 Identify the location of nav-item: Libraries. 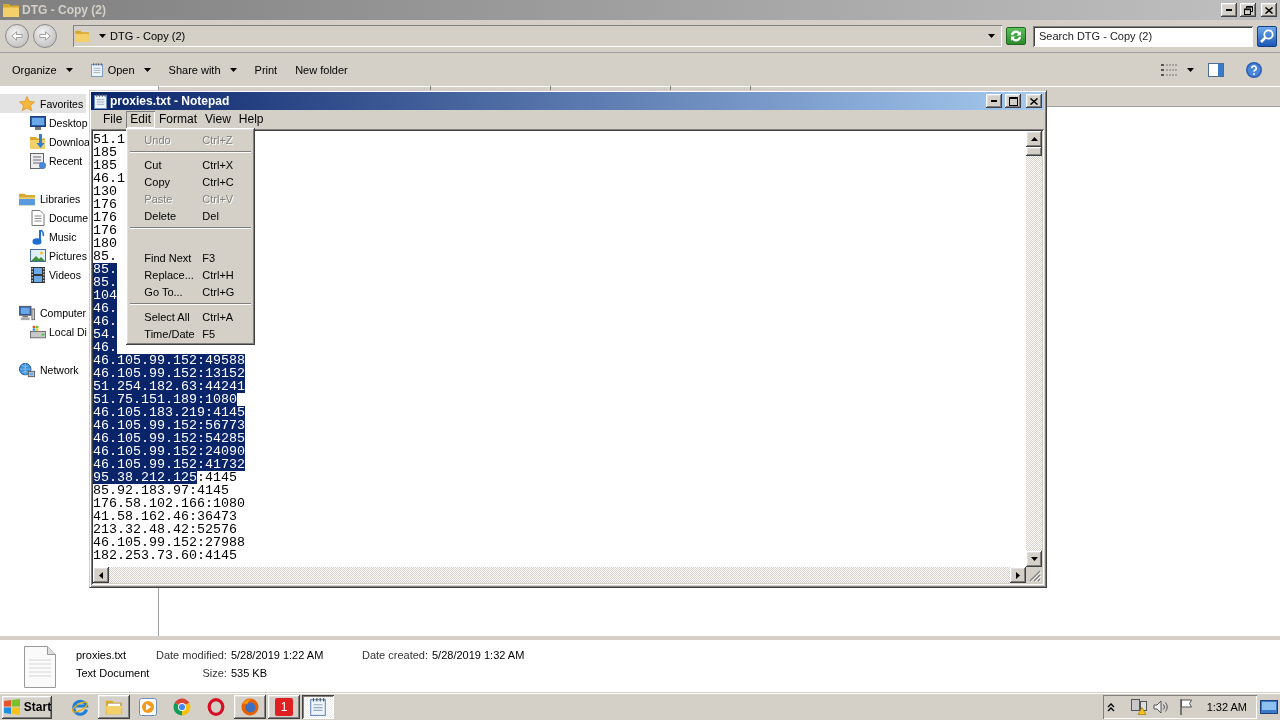
(42, 198).